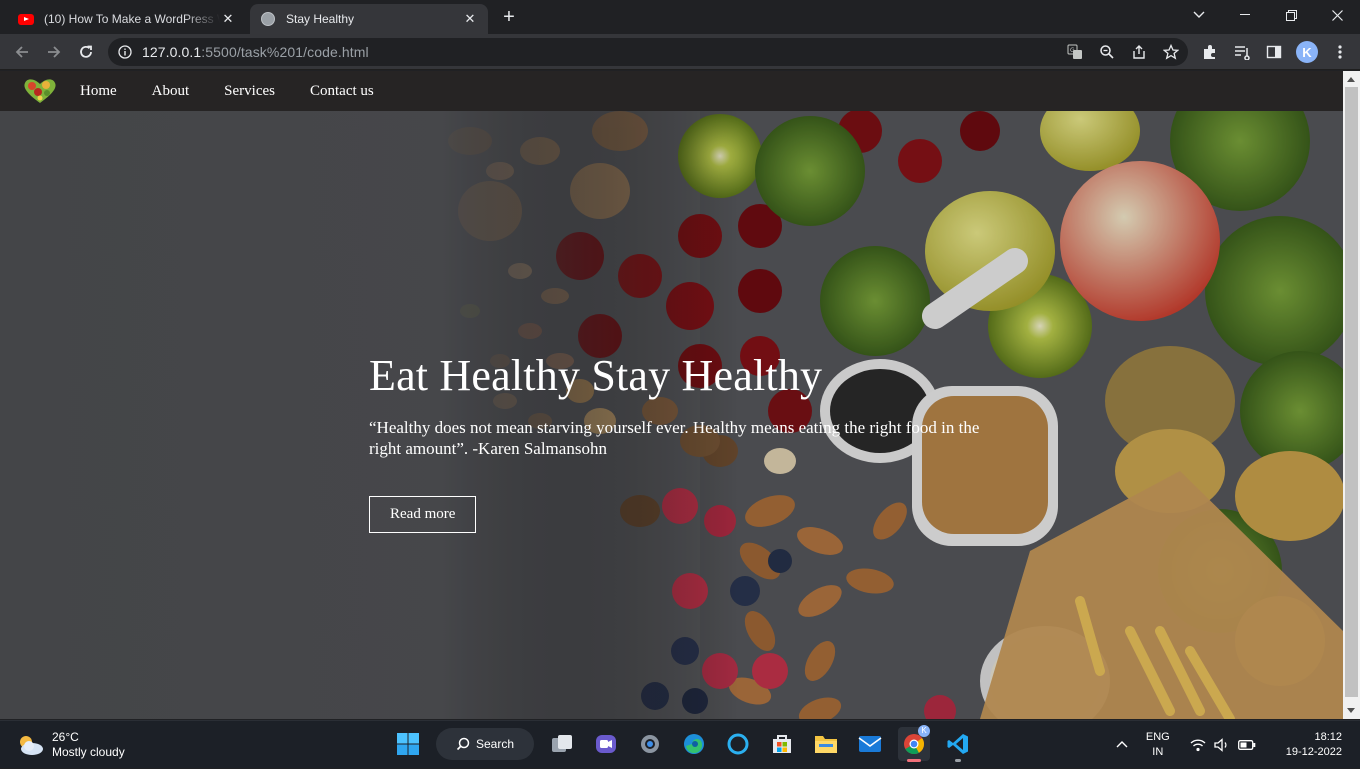 This screenshot has height=769, width=1360. What do you see at coordinates (826, 744) in the screenshot?
I see `file-explorer-icon` at bounding box center [826, 744].